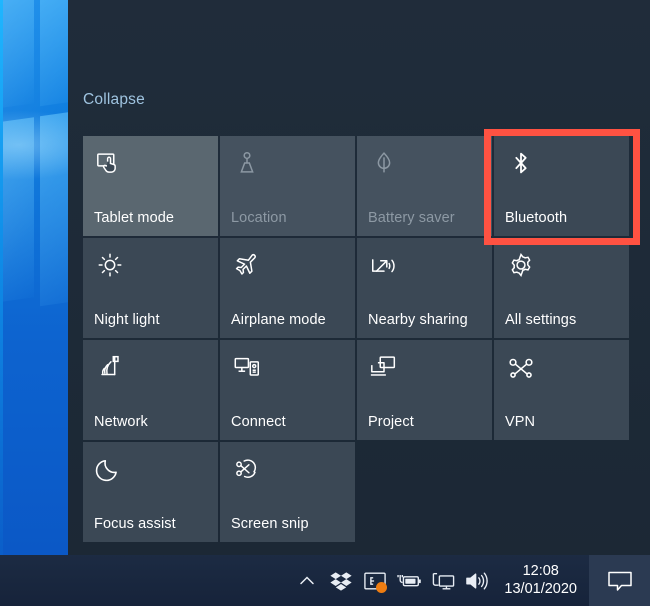 This screenshot has height=606, width=650. Describe the element at coordinates (110, 367) in the screenshot. I see `network-icon` at that location.